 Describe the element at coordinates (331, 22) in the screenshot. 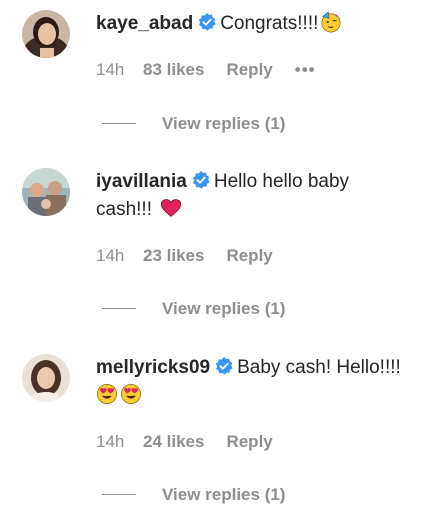

I see `partying-face-emoji-icon` at that location.